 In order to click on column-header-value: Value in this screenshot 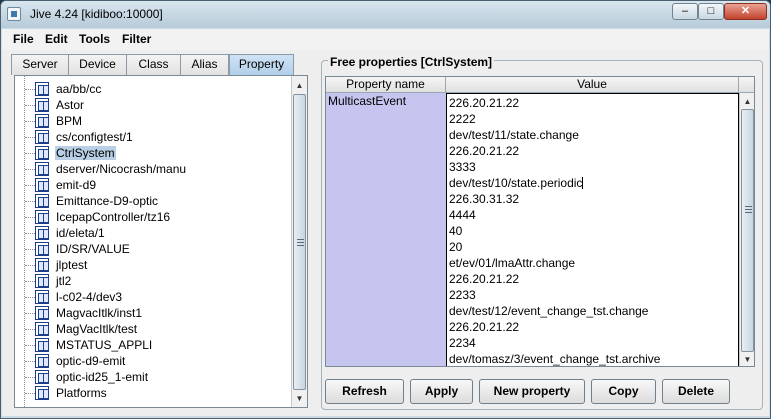, I will do `click(592, 85)`.